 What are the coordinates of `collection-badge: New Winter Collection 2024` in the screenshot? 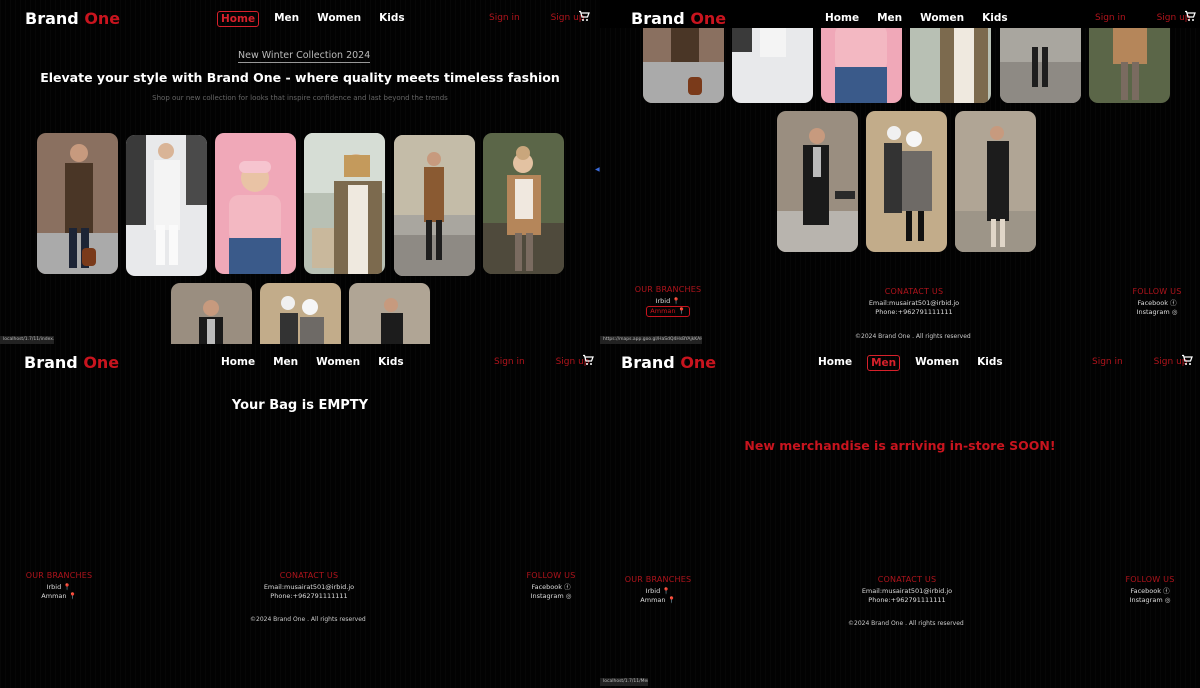 It's located at (304, 56).